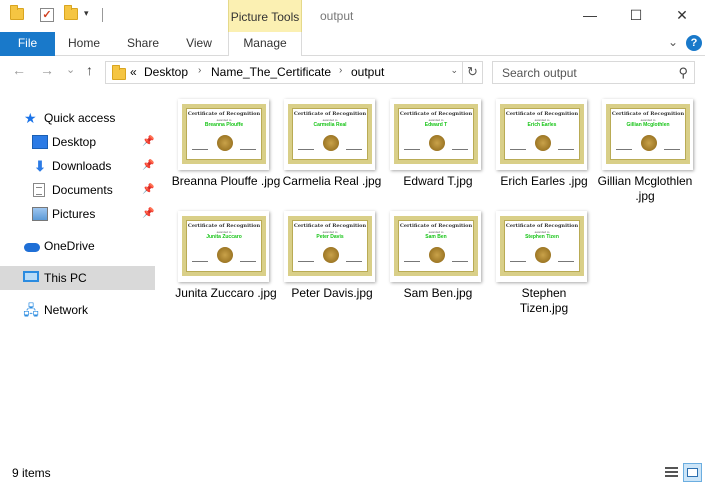  Describe the element at coordinates (224, 237) in the screenshot. I see `certificate-recipient: Junita Zuccaro` at that location.